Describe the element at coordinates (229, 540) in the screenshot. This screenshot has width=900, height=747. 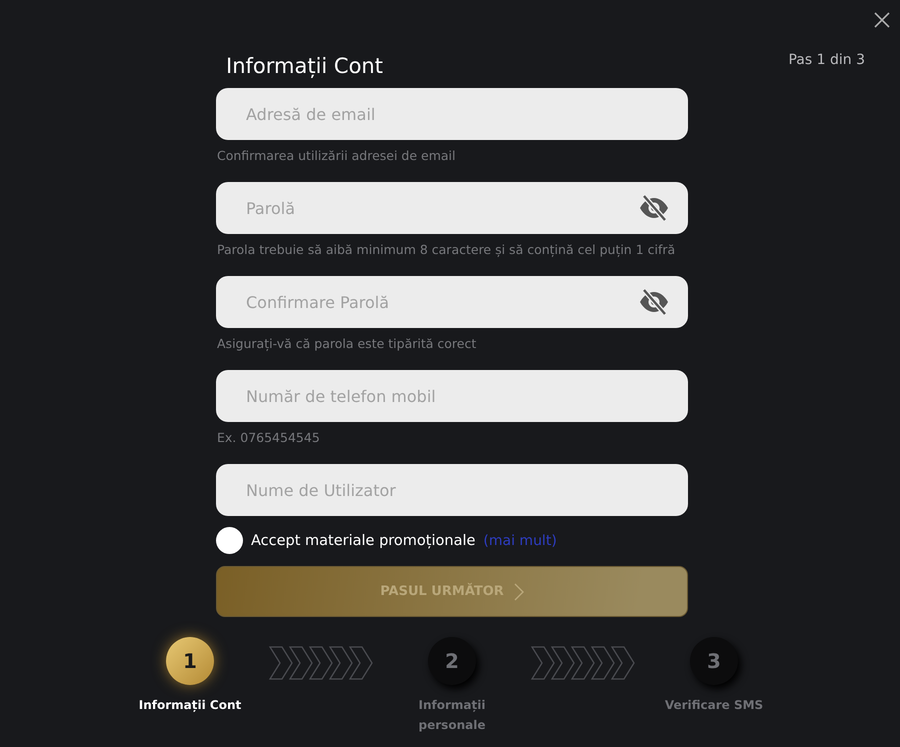
I see `checkbox` at that location.